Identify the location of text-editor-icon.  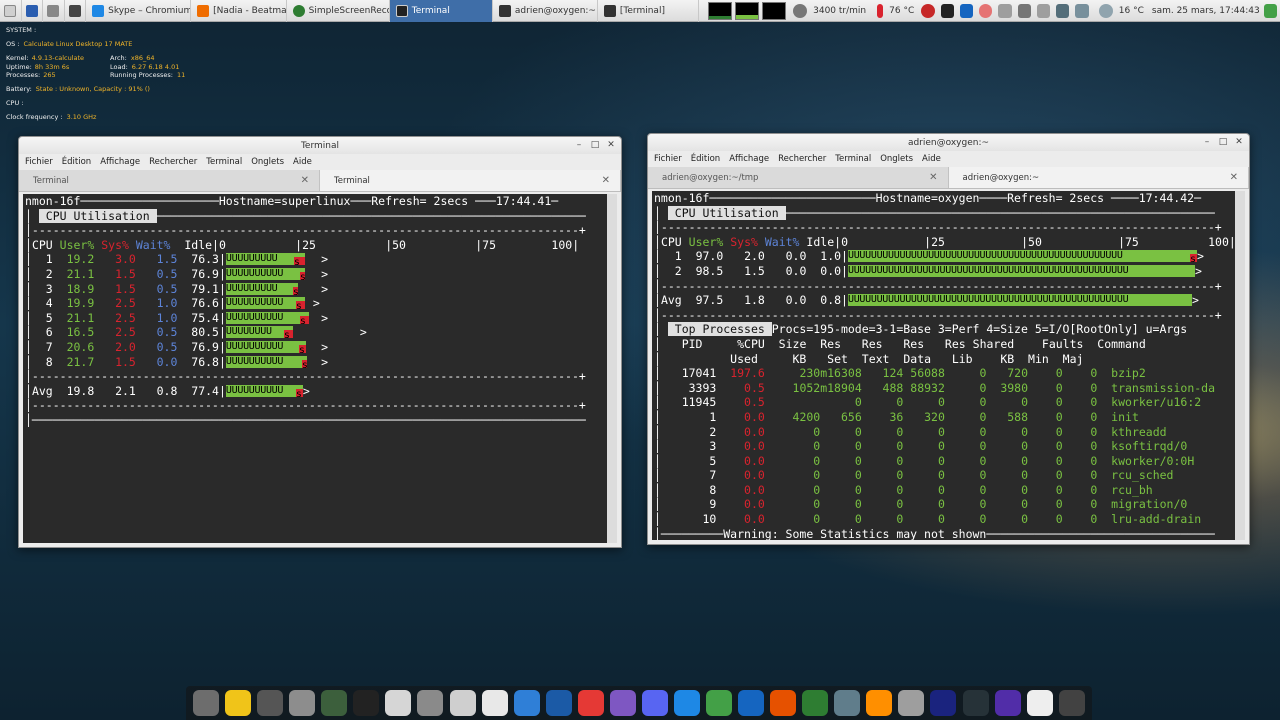
(398, 703).